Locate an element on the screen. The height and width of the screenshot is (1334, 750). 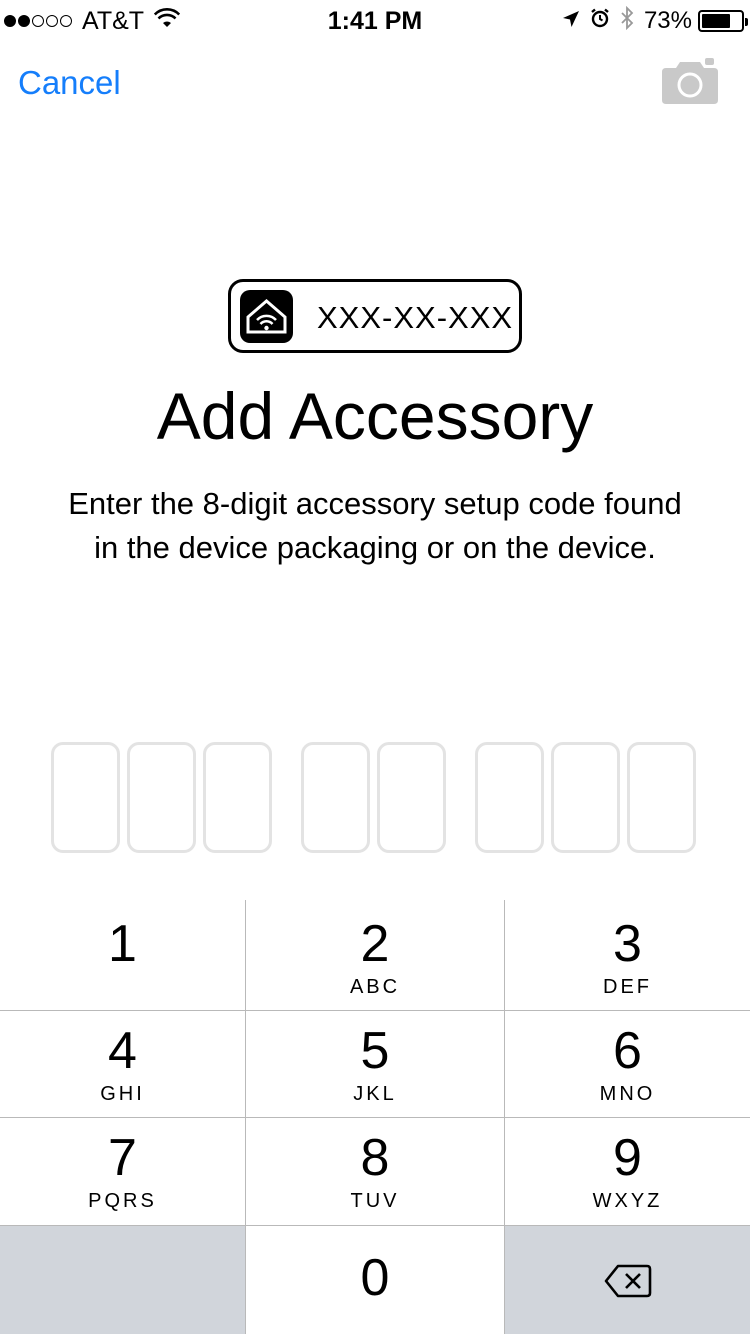
blank-key is located at coordinates (122, 1280).